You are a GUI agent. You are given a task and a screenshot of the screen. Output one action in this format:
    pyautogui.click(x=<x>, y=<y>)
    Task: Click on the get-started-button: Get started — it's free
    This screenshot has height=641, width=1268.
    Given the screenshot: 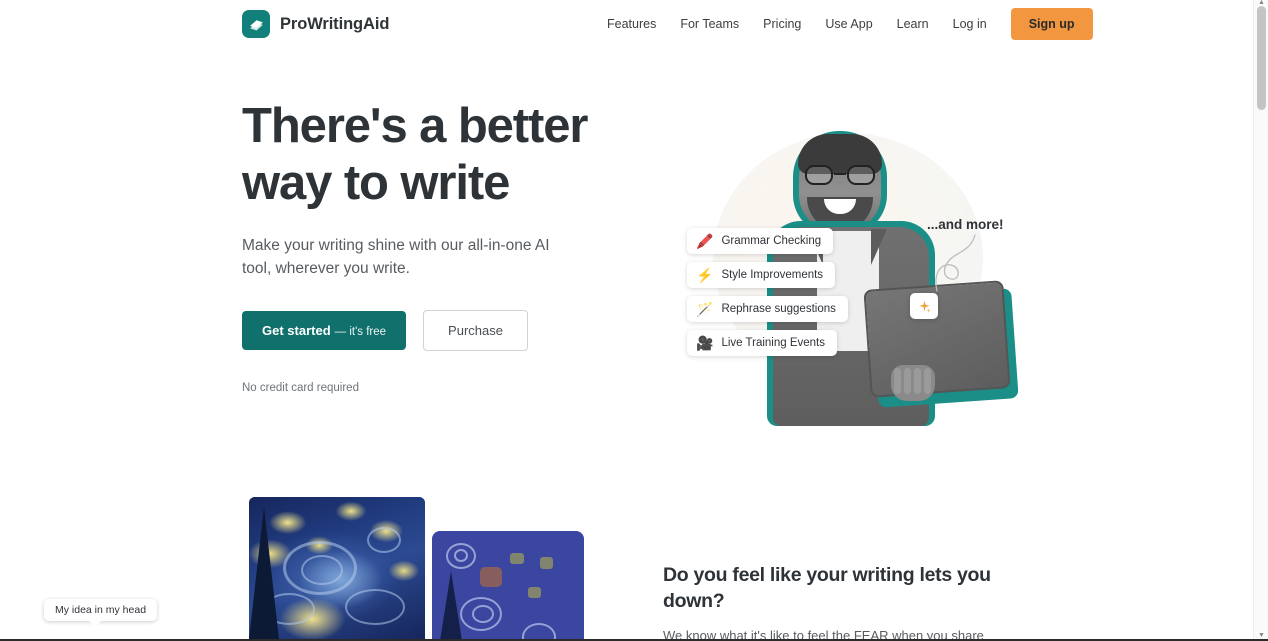 What is the action you would take?
    pyautogui.click(x=324, y=330)
    